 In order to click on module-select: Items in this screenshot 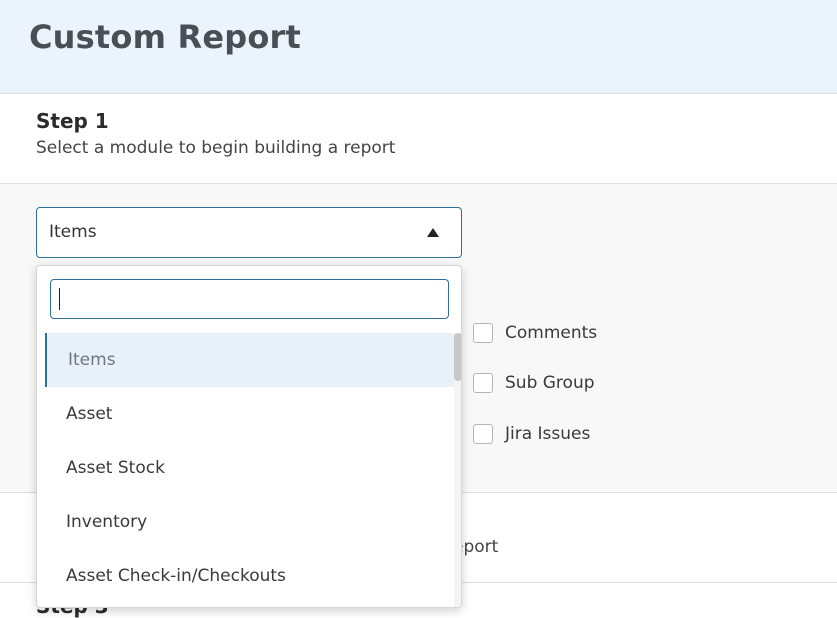, I will do `click(249, 232)`.